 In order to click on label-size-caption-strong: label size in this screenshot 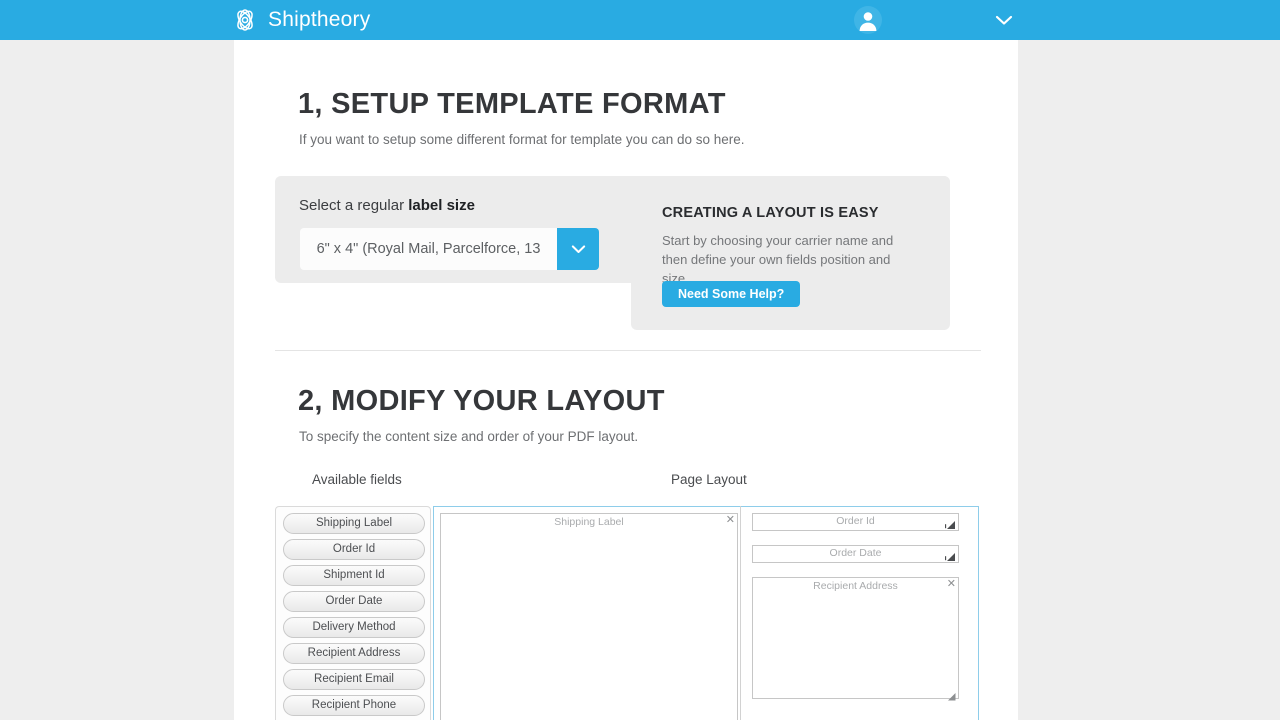, I will do `click(441, 205)`.